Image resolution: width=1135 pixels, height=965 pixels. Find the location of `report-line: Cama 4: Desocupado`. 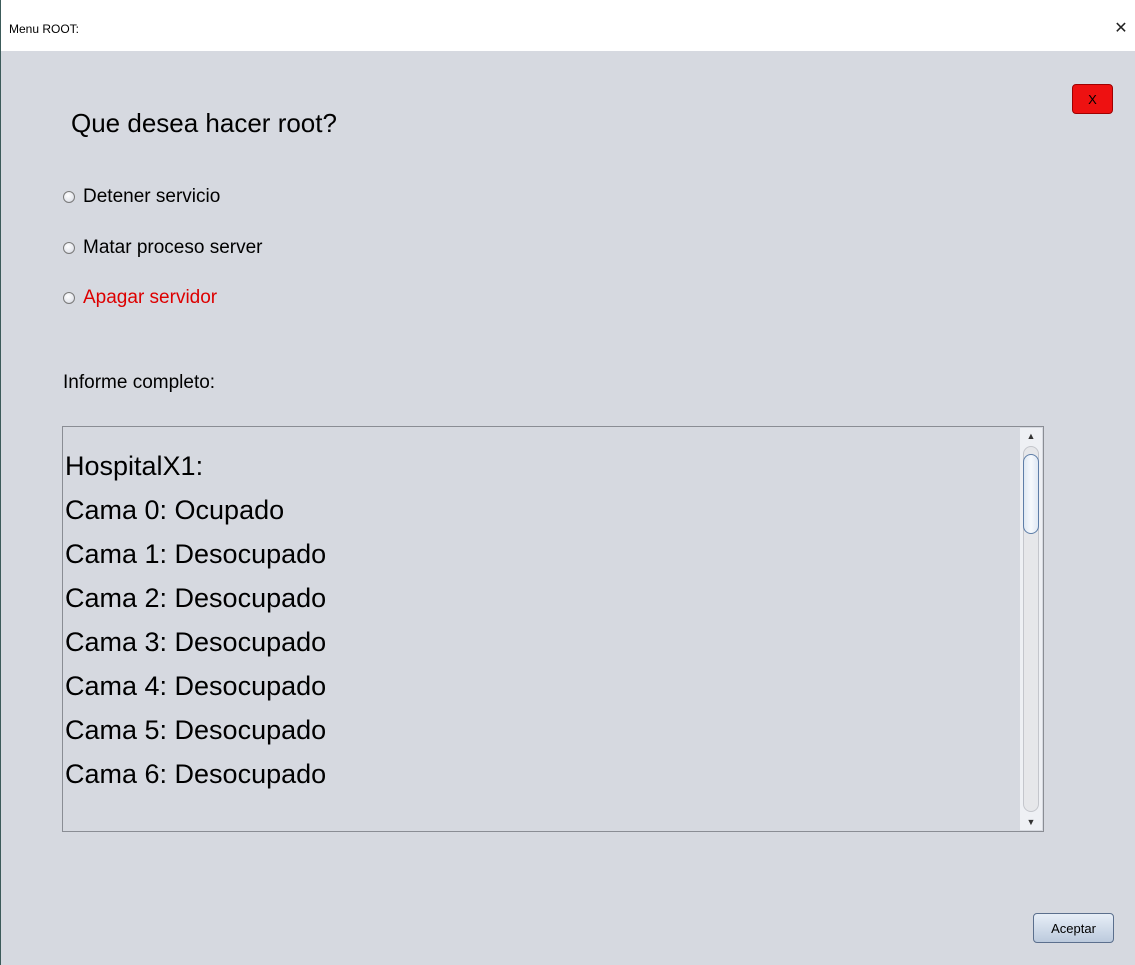

report-line: Cama 4: Desocupado is located at coordinates (196, 686).